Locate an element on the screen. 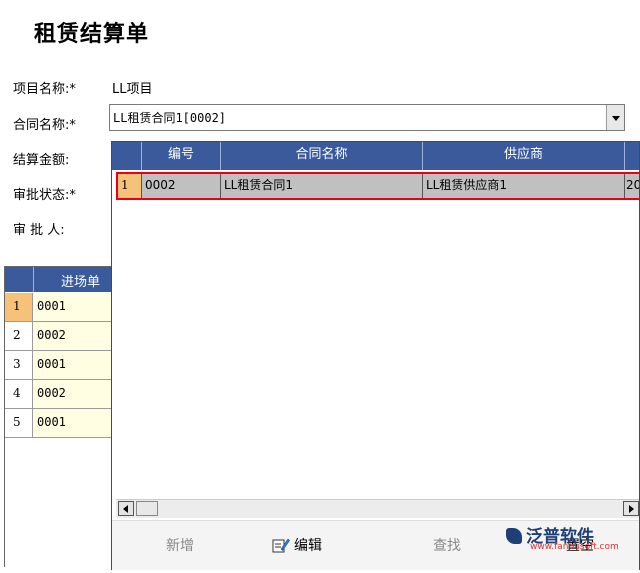  option-extra: 20 is located at coordinates (632, 185).